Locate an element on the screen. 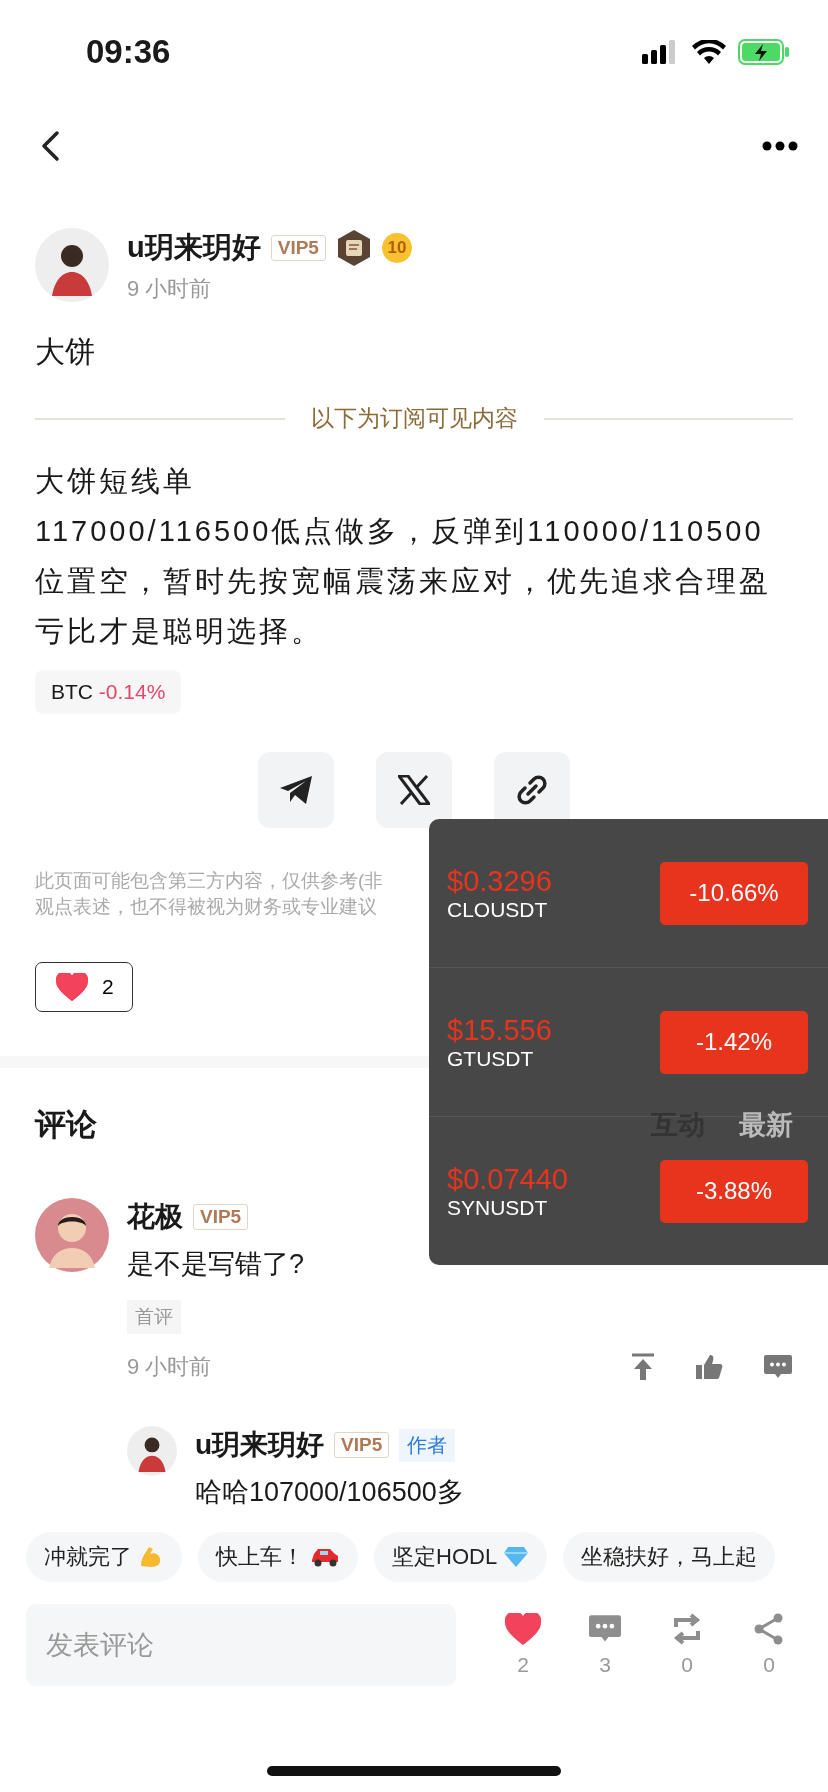  battery-icon is located at coordinates (764, 52).